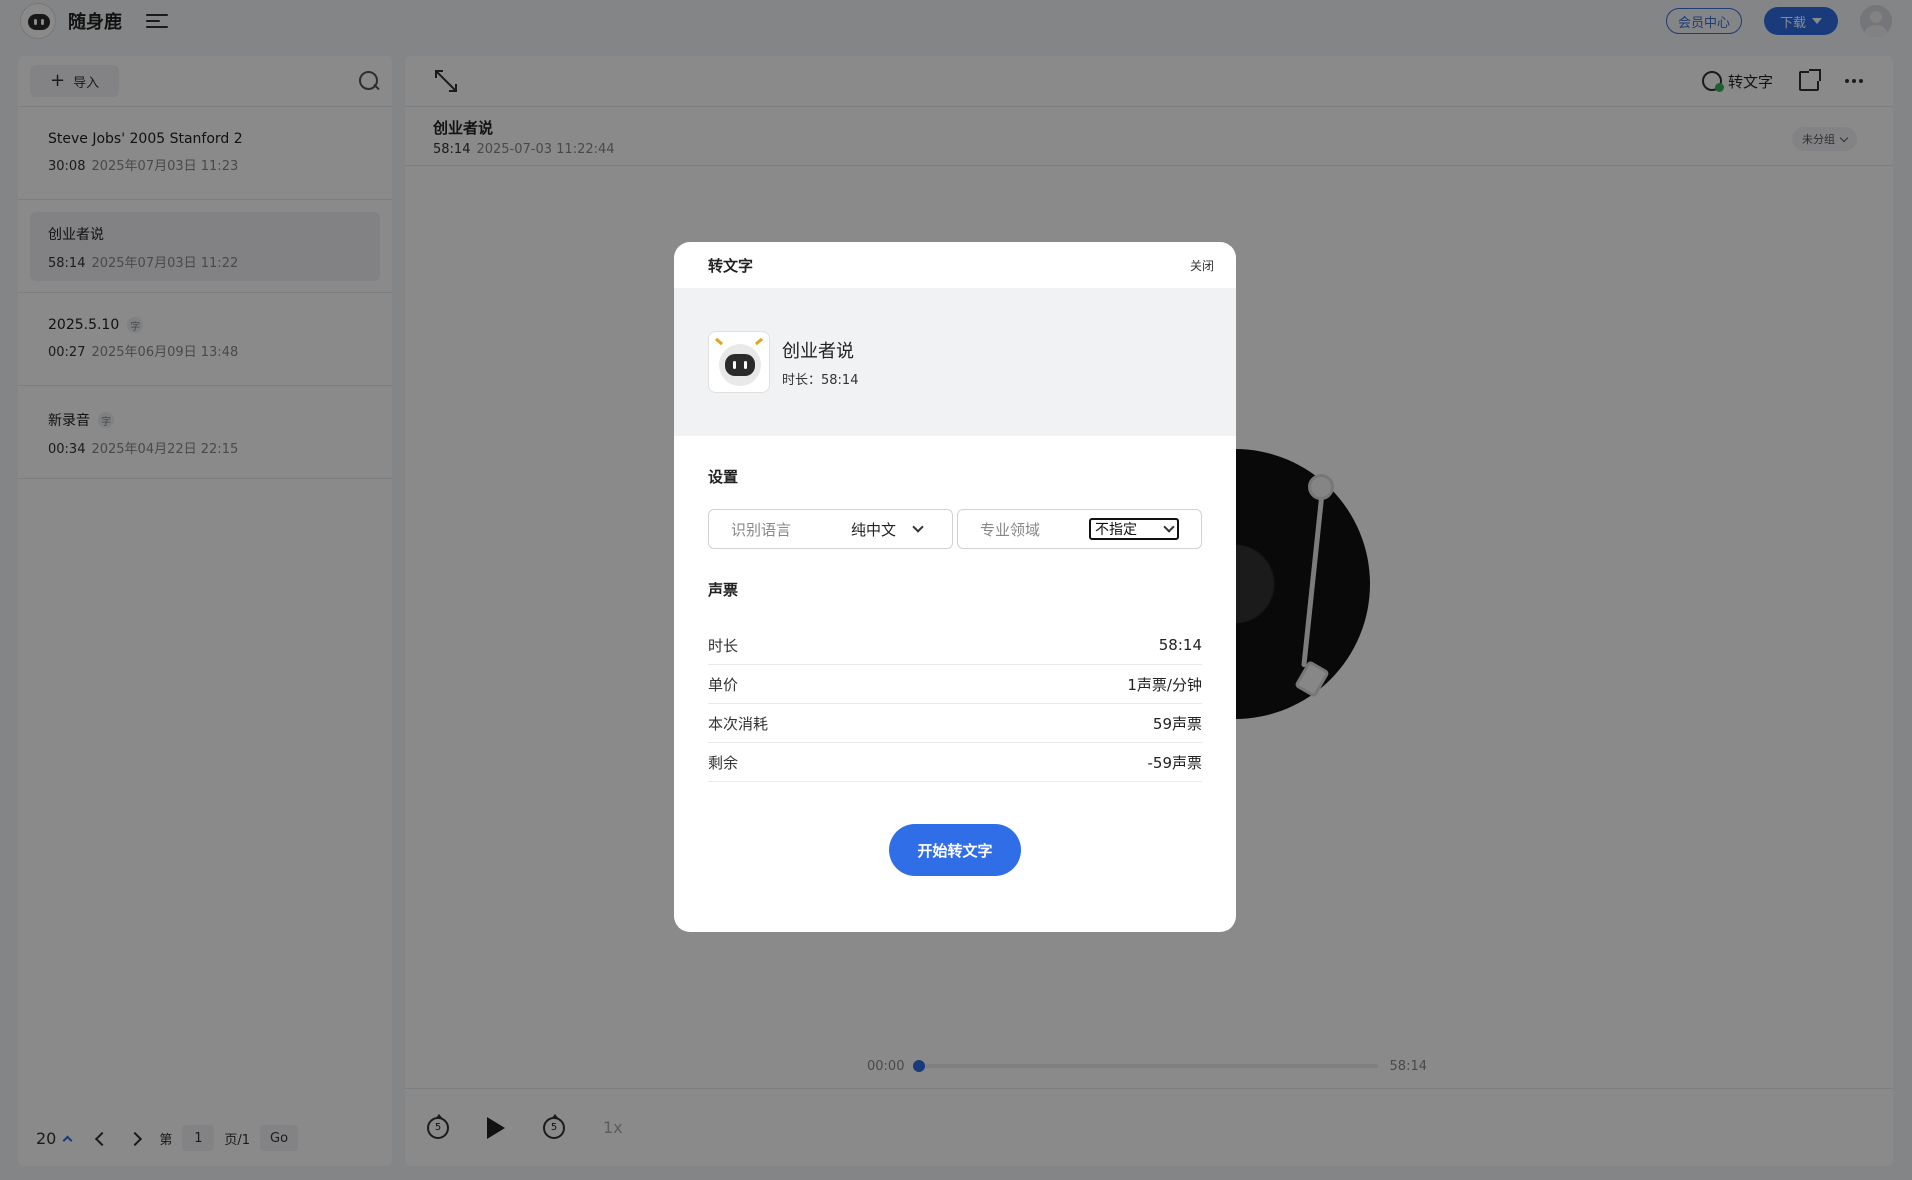 This screenshot has height=1180, width=1912. I want to click on domain-select: 不指定, so click(1134, 529).